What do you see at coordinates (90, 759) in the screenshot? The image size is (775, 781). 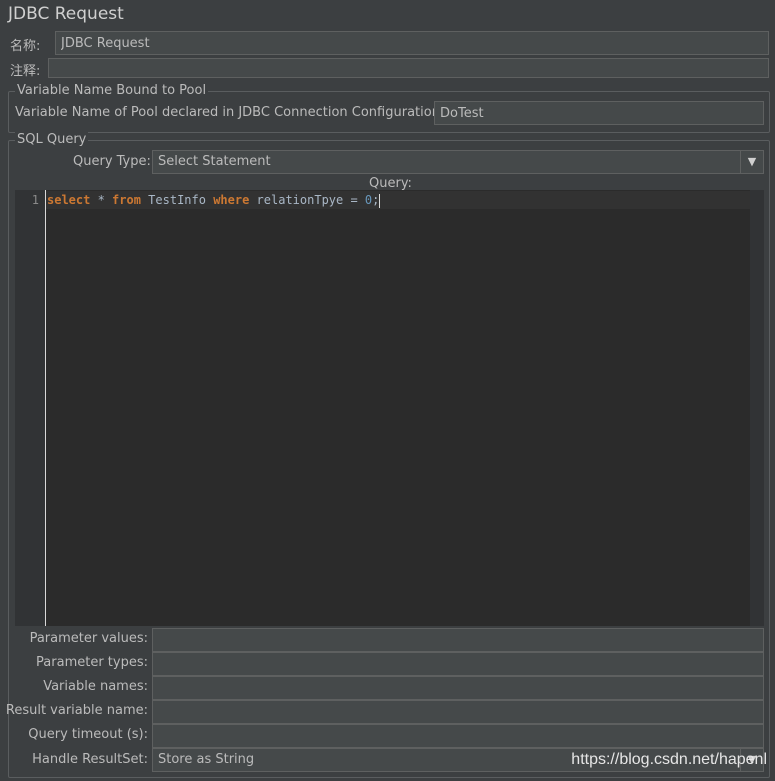 I see `handle-resultset-label: Handle ResultSet:` at bounding box center [90, 759].